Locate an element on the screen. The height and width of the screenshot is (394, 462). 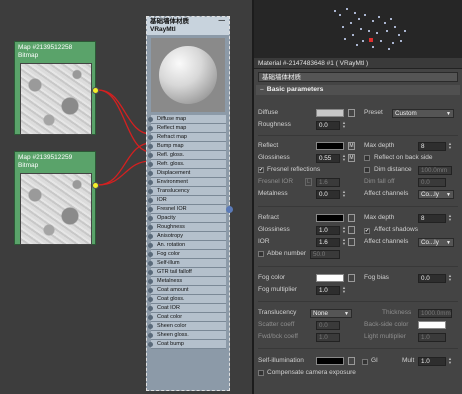
self-illum-map-button is located at coordinates (351, 361).